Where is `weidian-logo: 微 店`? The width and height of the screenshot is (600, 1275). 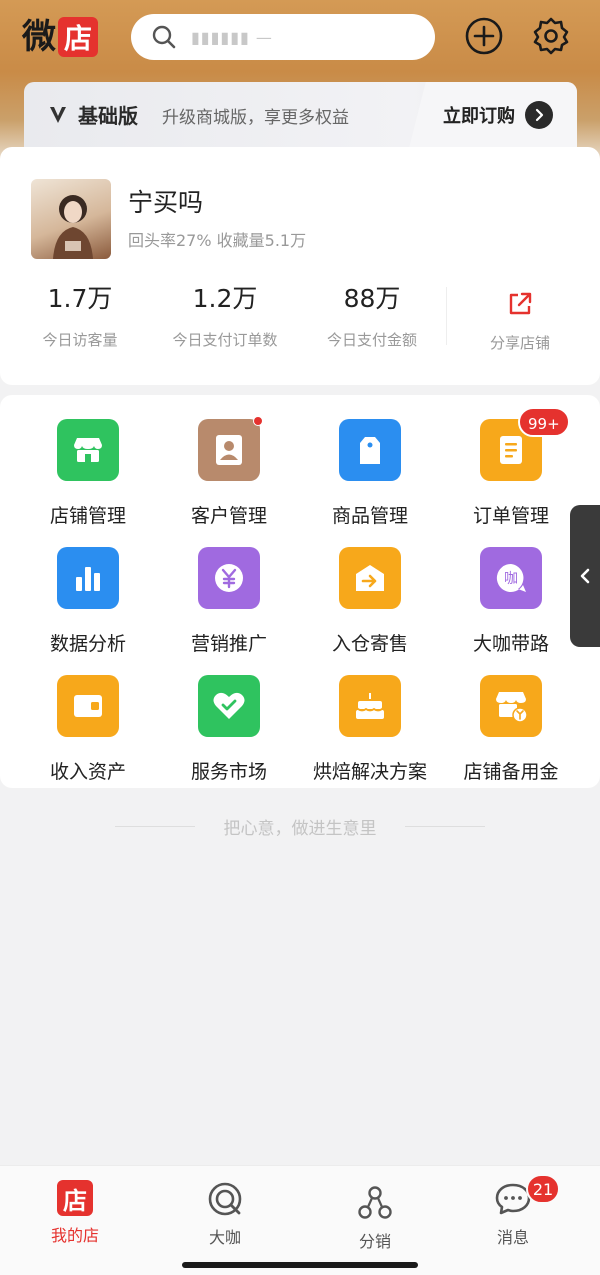 weidian-logo: 微 店 is located at coordinates (60, 37).